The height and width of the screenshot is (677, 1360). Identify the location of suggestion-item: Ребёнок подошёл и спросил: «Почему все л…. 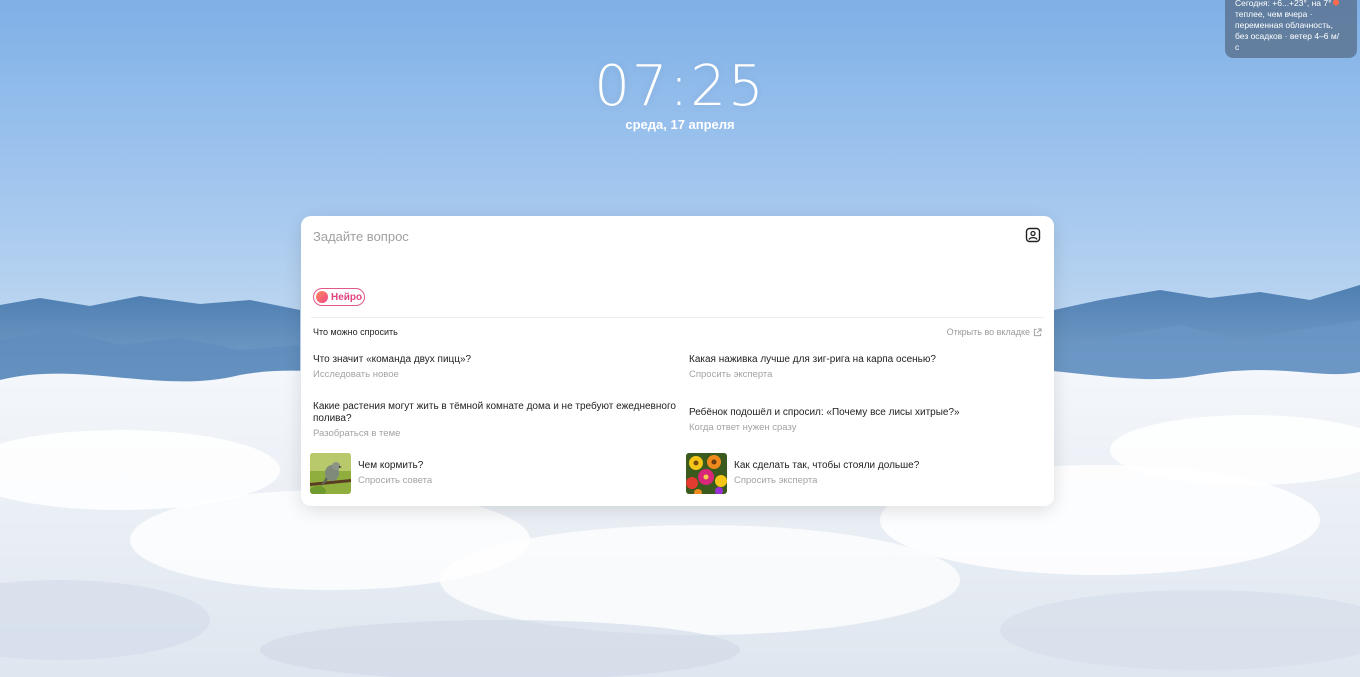
(866, 420).